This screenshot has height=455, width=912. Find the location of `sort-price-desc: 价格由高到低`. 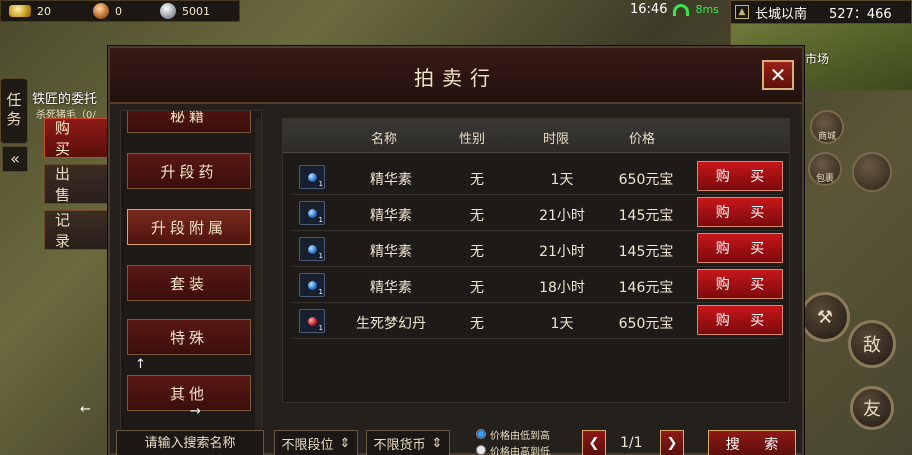

sort-price-desc: 价格由高到低 is located at coordinates (513, 448).